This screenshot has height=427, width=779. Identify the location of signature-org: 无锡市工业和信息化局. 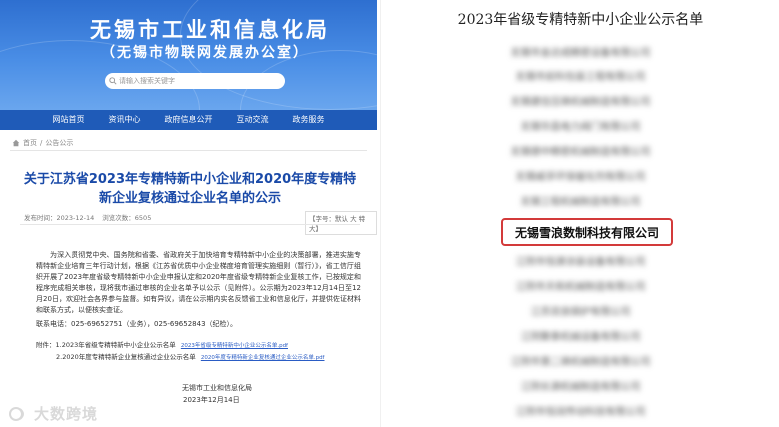
(217, 388).